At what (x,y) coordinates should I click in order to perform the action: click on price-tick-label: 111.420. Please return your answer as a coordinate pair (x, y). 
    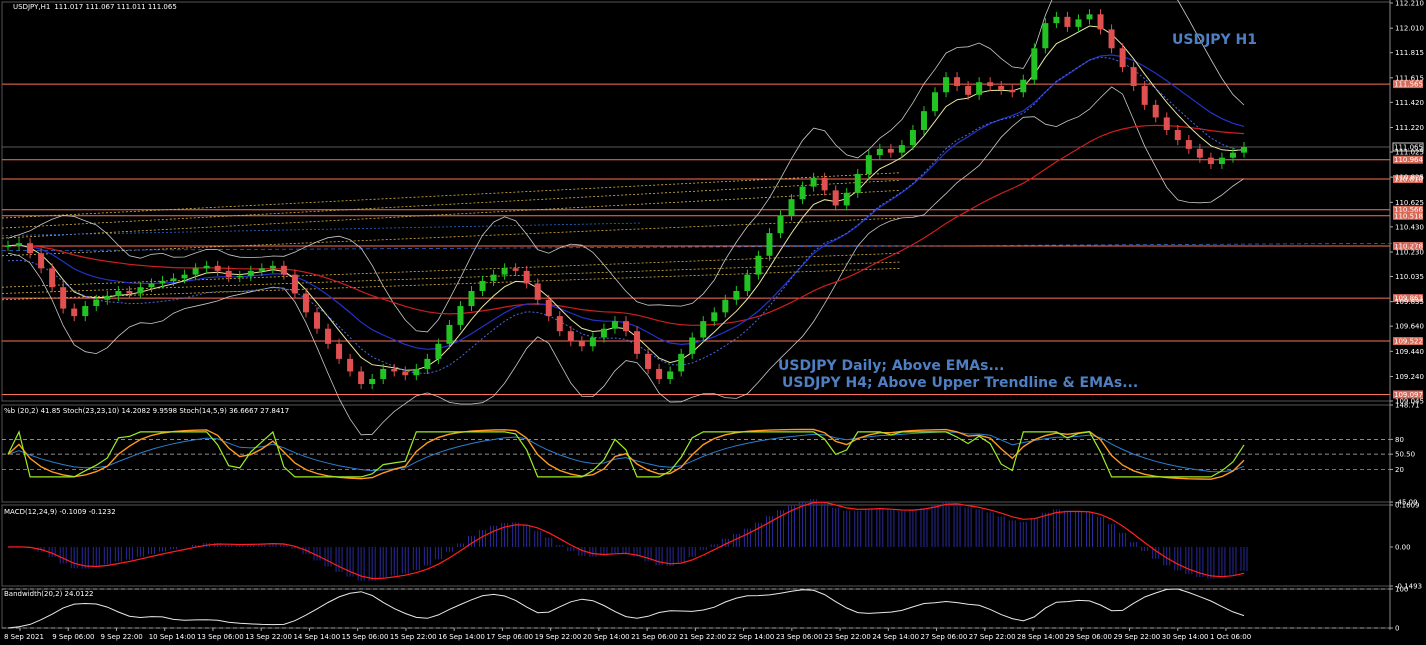
    Looking at the image, I should click on (1409, 103).